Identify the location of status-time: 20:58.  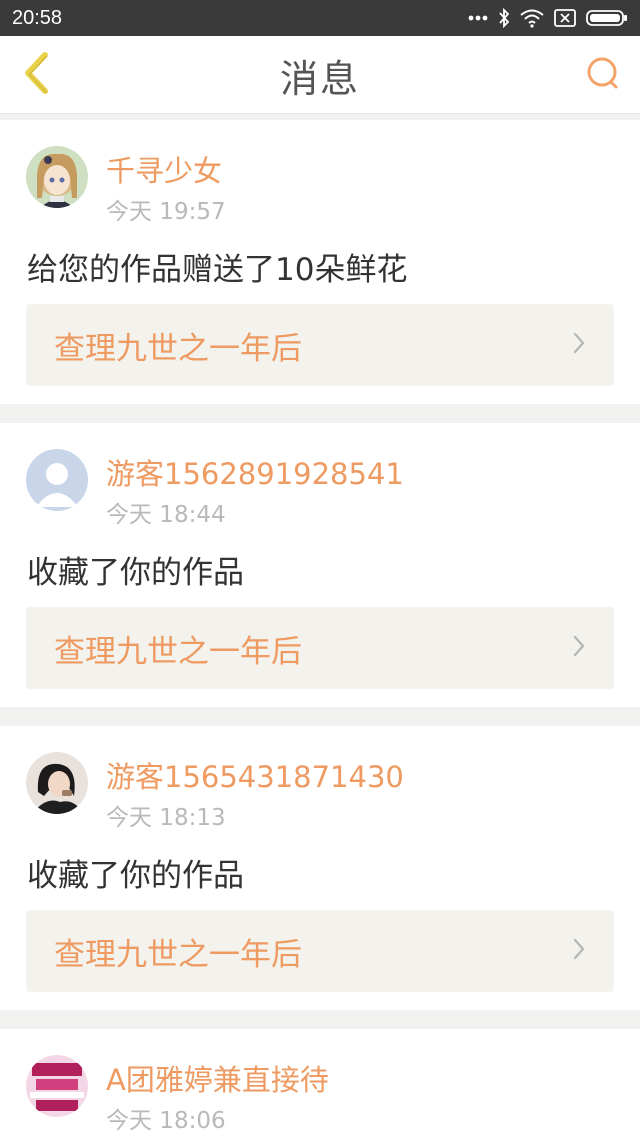
(37, 17).